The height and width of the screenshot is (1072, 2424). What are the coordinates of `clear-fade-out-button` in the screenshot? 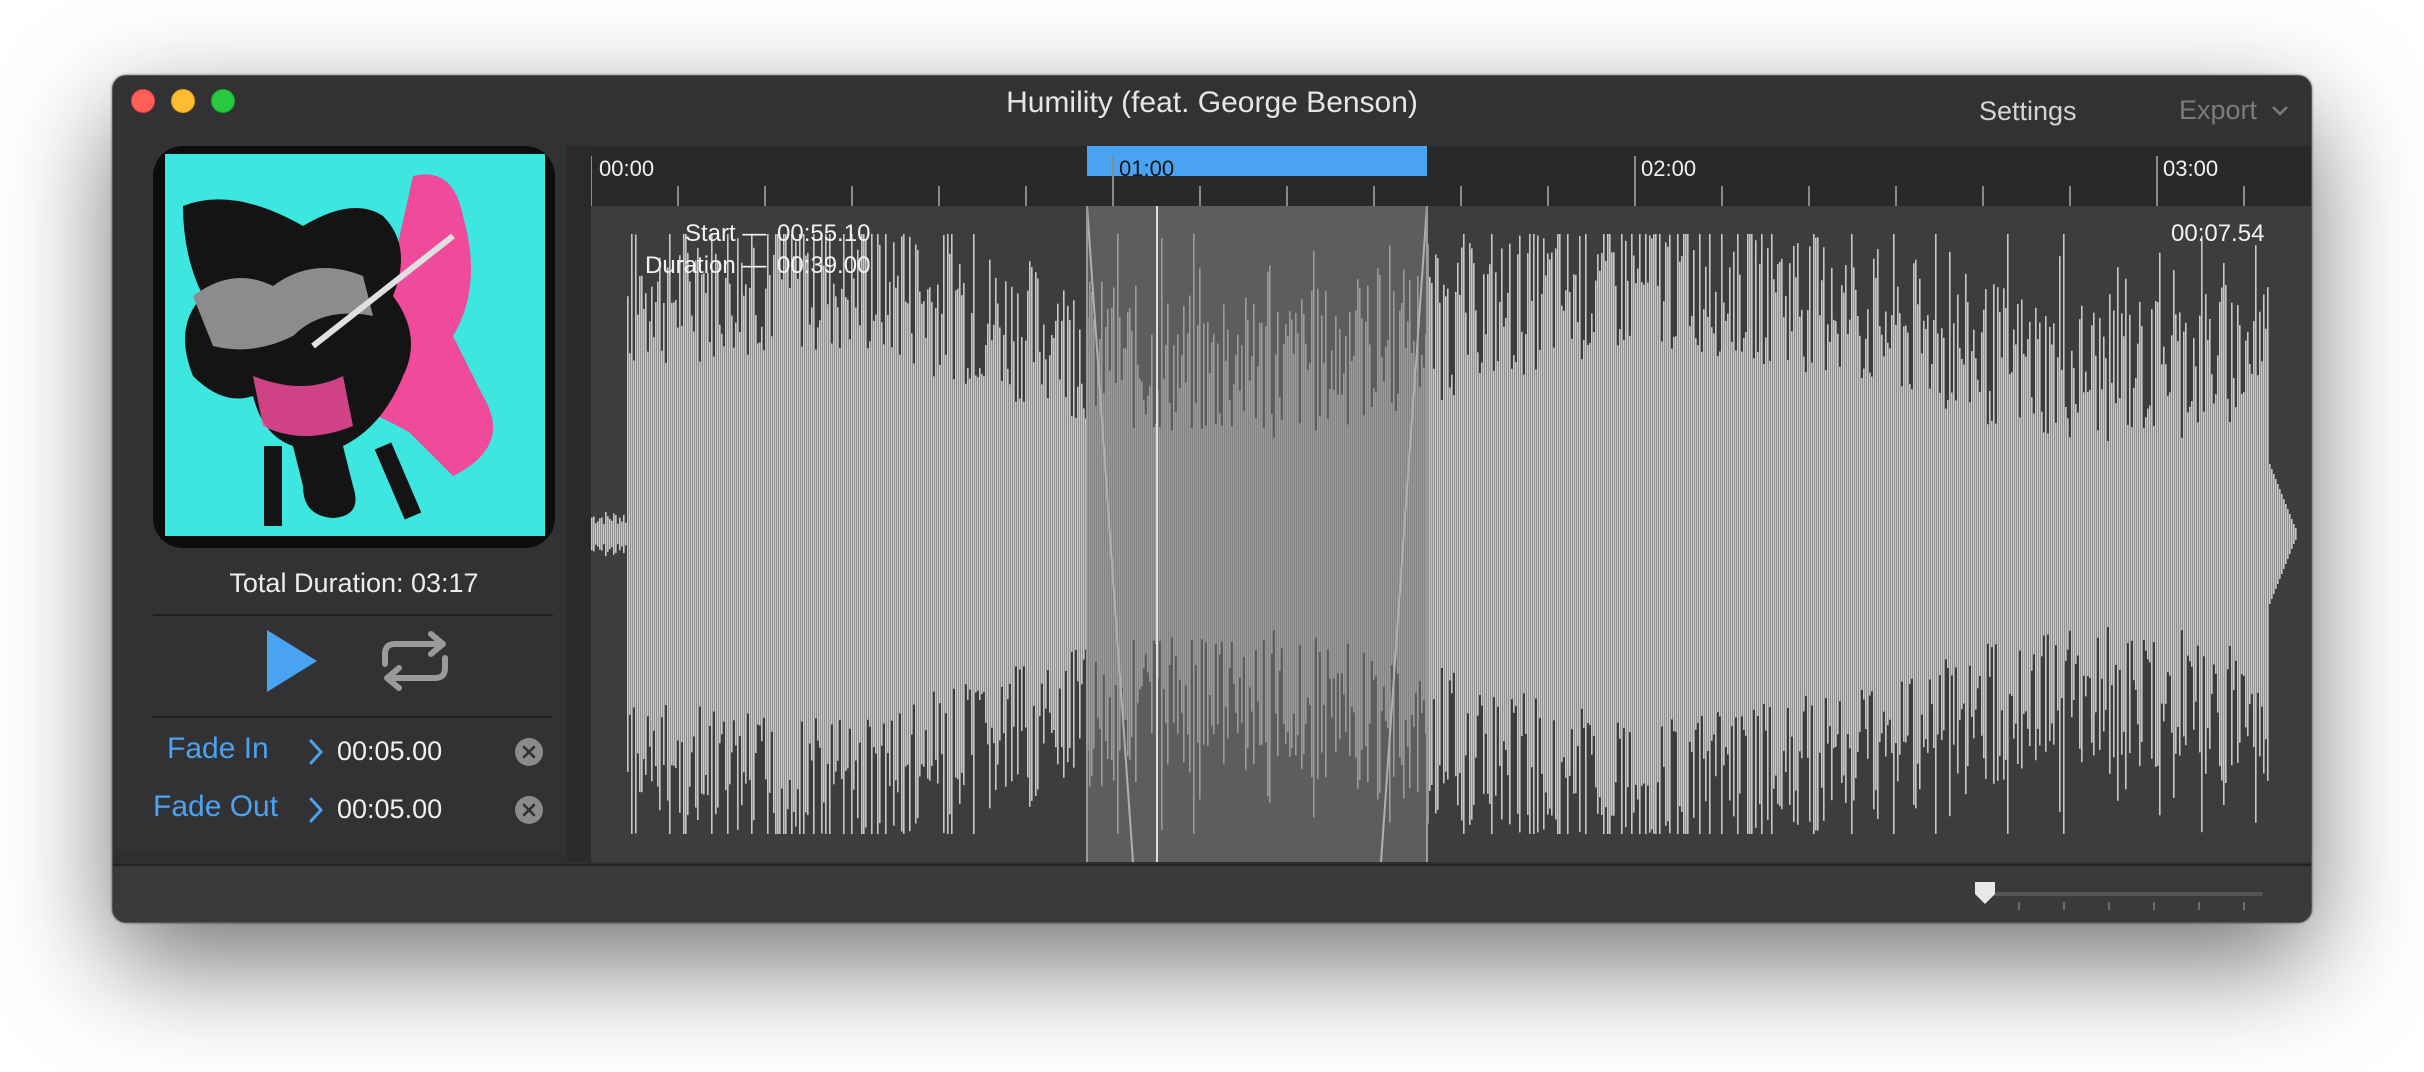 It's located at (529, 810).